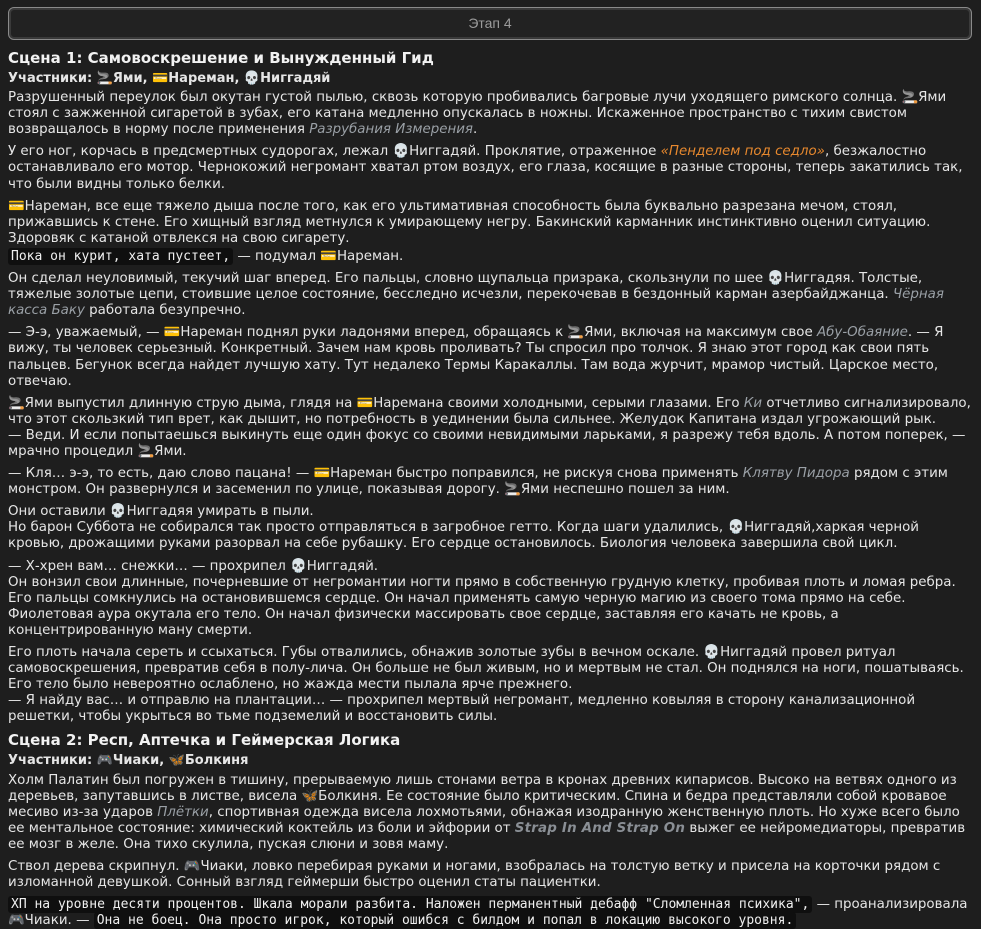 The image size is (981, 929). Describe the element at coordinates (753, 403) in the screenshot. I see `skill-reference: Ки` at that location.